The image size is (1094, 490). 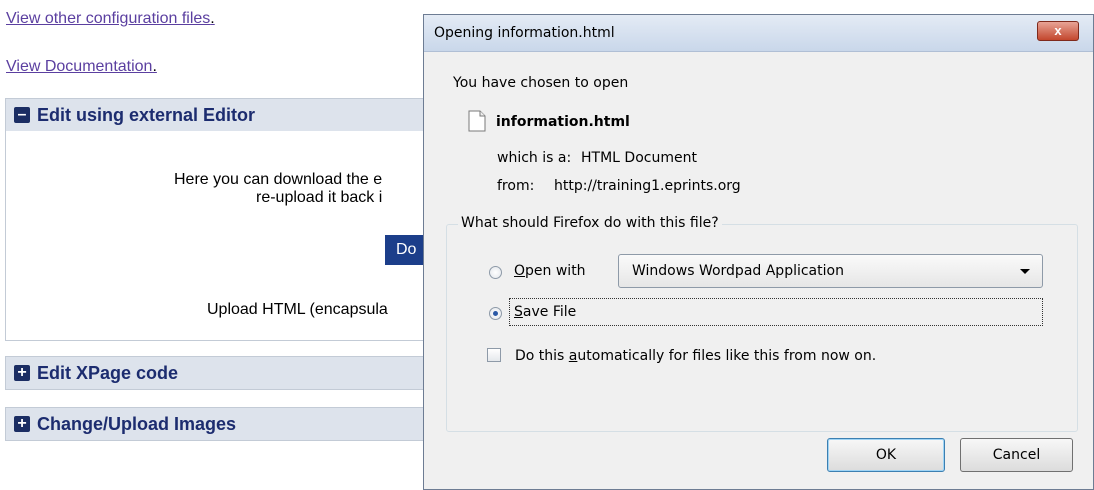 I want to click on focus-outline, so click(x=776, y=312).